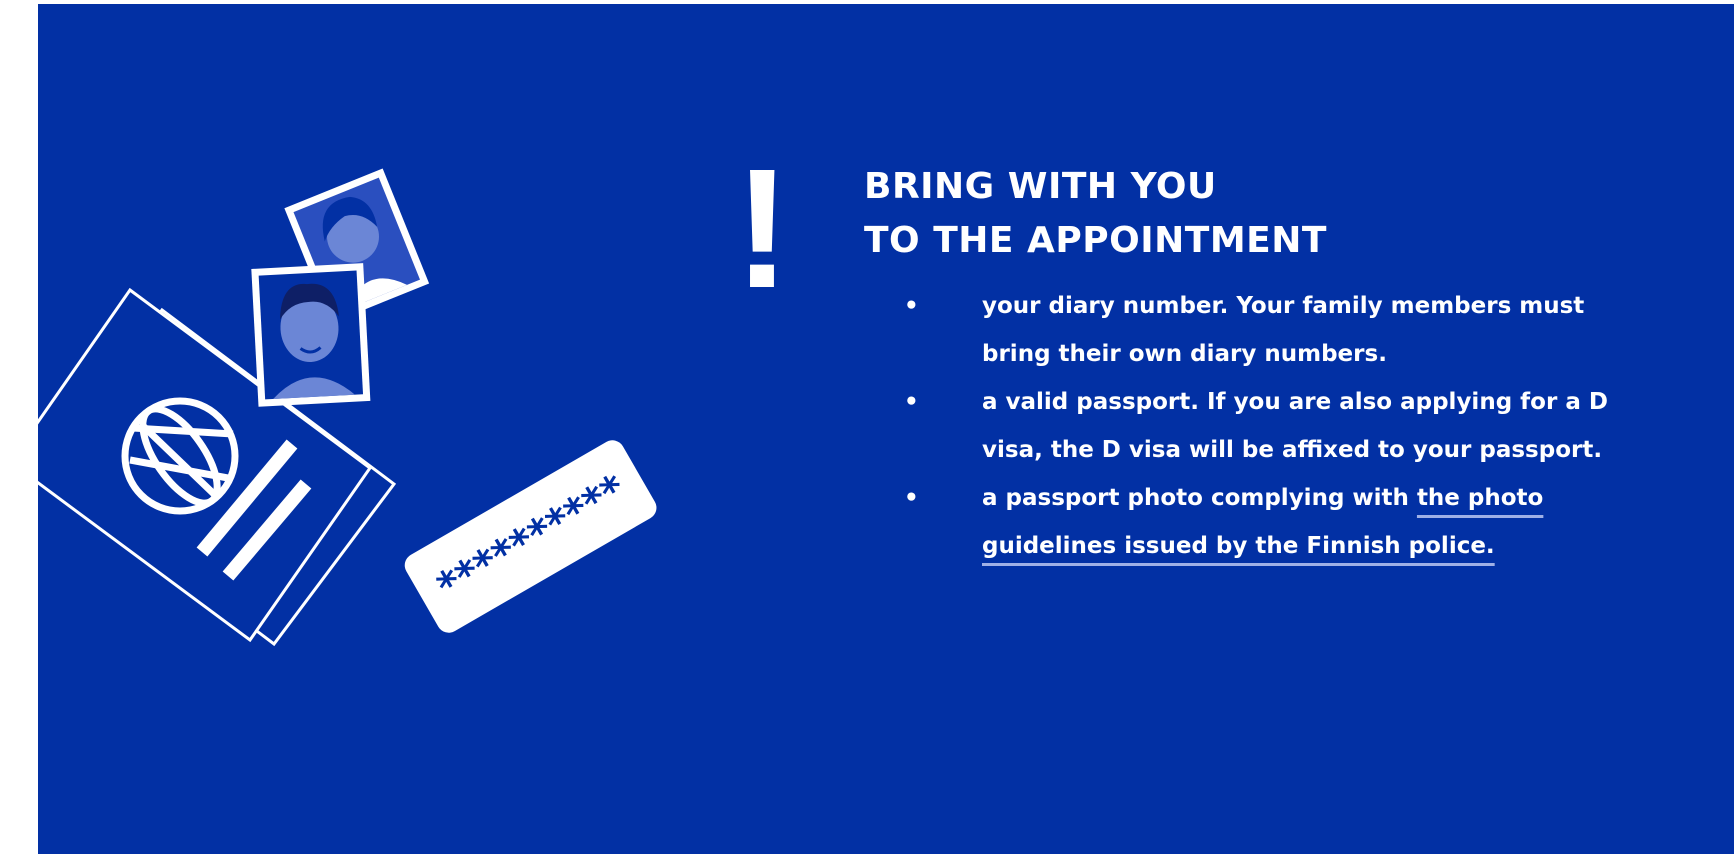 This screenshot has height=854, width=1734. I want to click on notice-title-line: TO THE APPOINTMENT, so click(1095, 240).